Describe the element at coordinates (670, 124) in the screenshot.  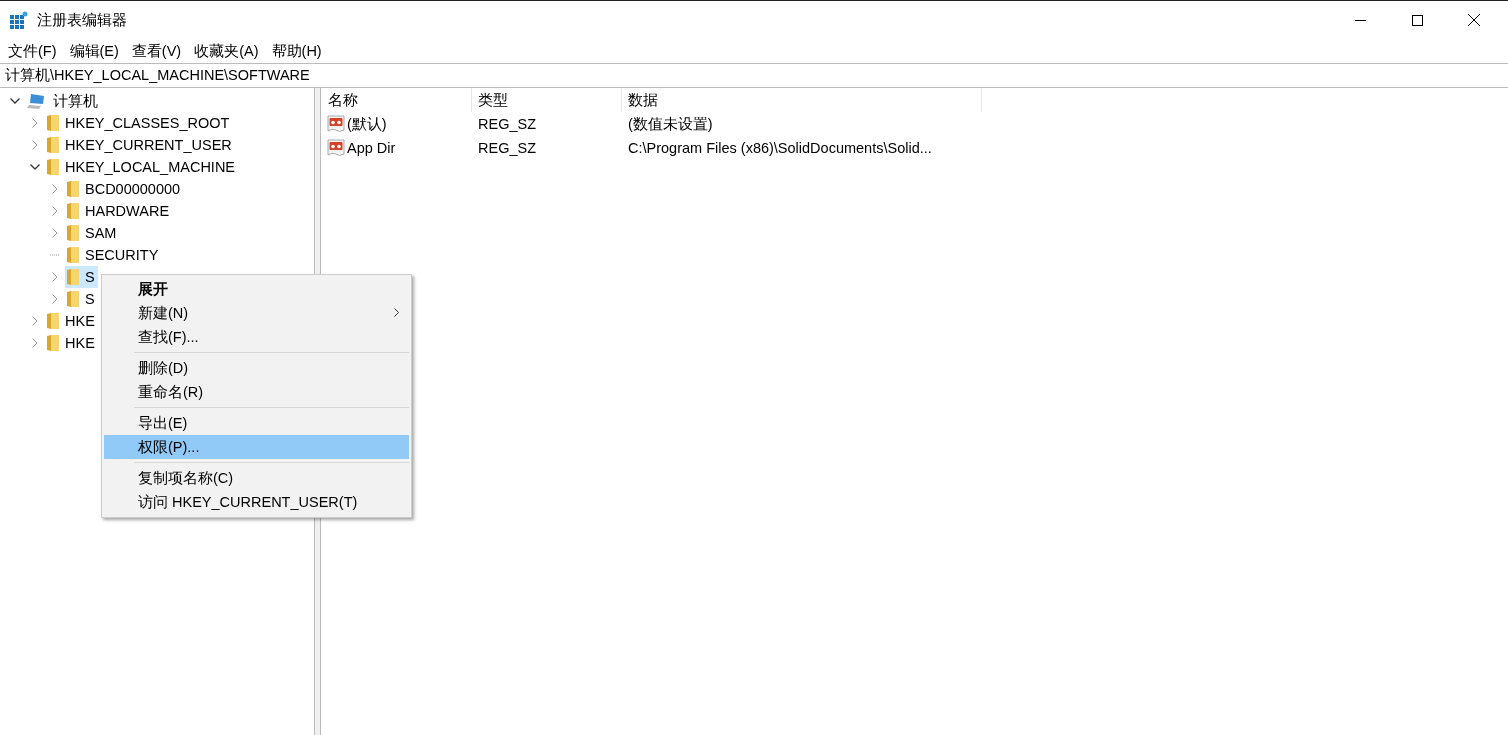
I see `table-cell-text: (数值未设置)` at that location.